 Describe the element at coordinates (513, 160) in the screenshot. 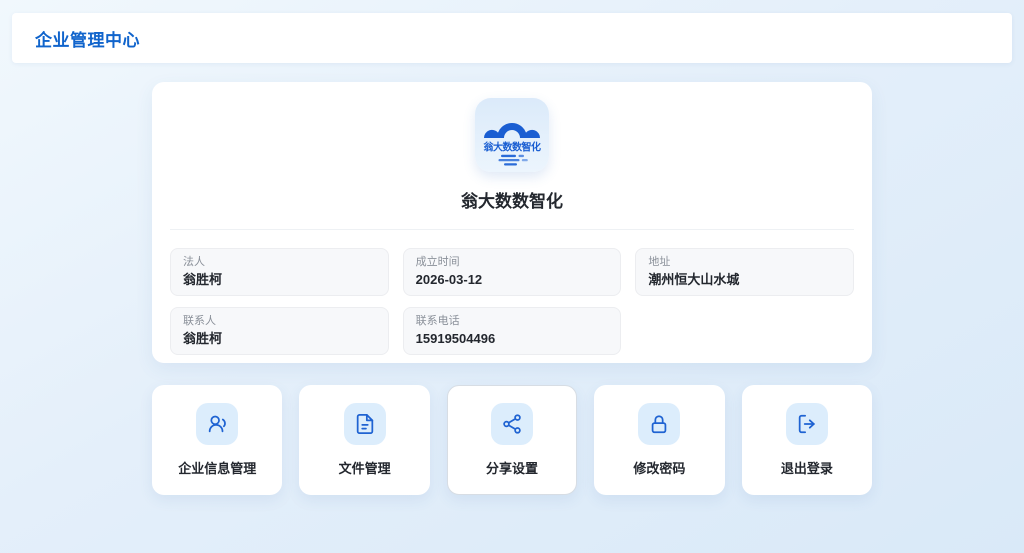

I see `logo-text-lines` at that location.